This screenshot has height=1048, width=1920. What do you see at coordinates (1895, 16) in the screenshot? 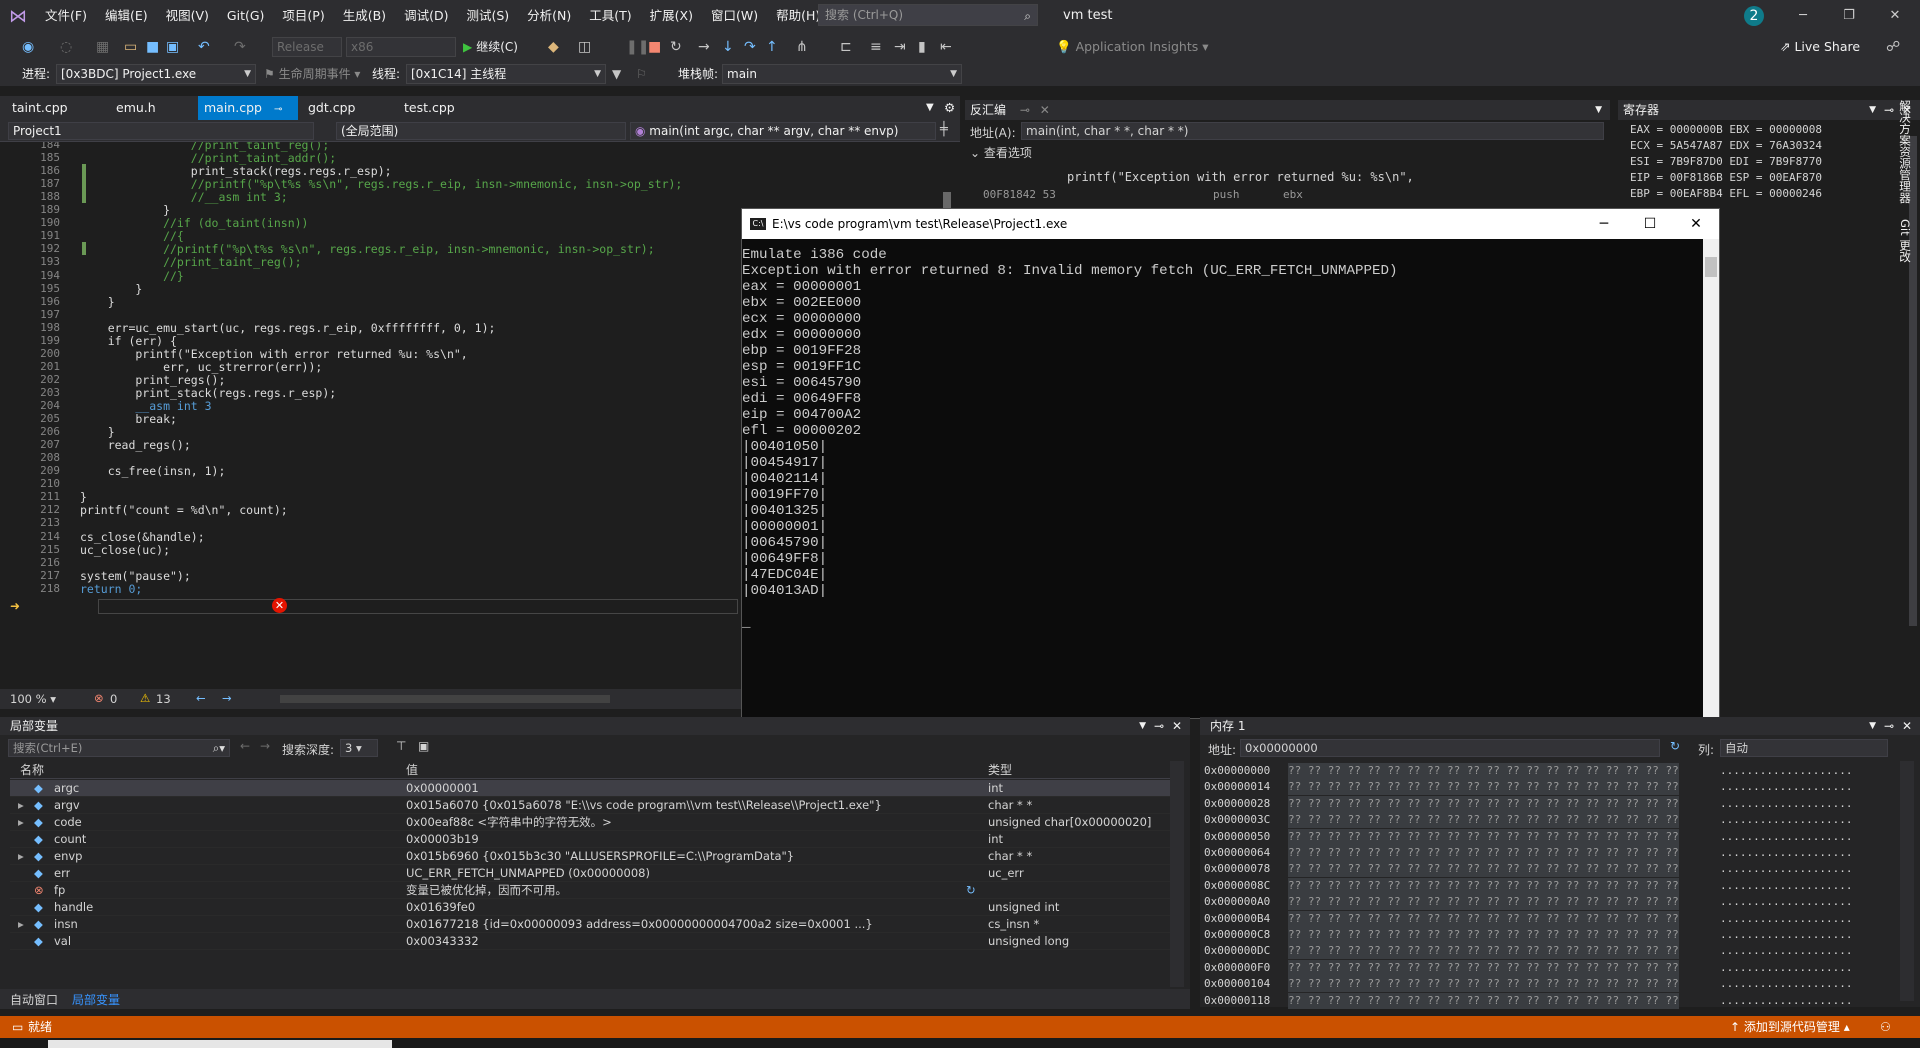
I see `close-button: ✕` at bounding box center [1895, 16].